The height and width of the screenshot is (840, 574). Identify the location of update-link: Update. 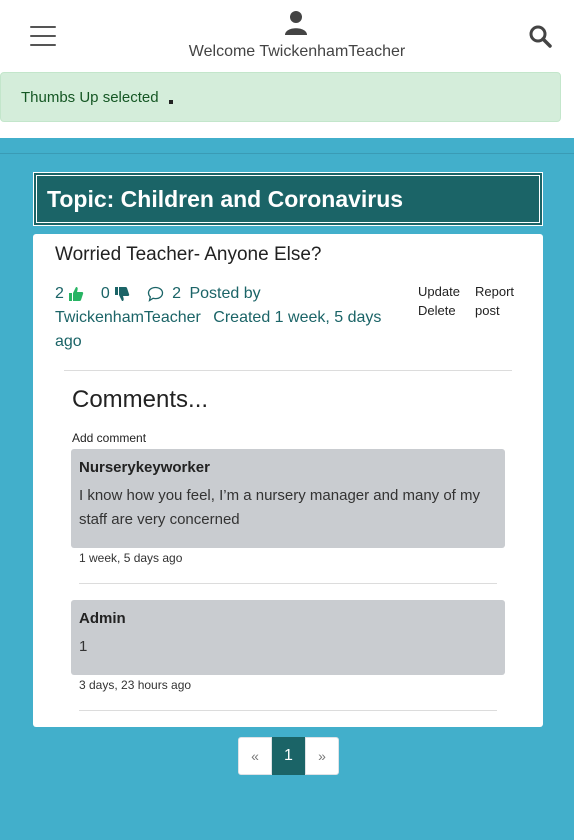
(439, 291).